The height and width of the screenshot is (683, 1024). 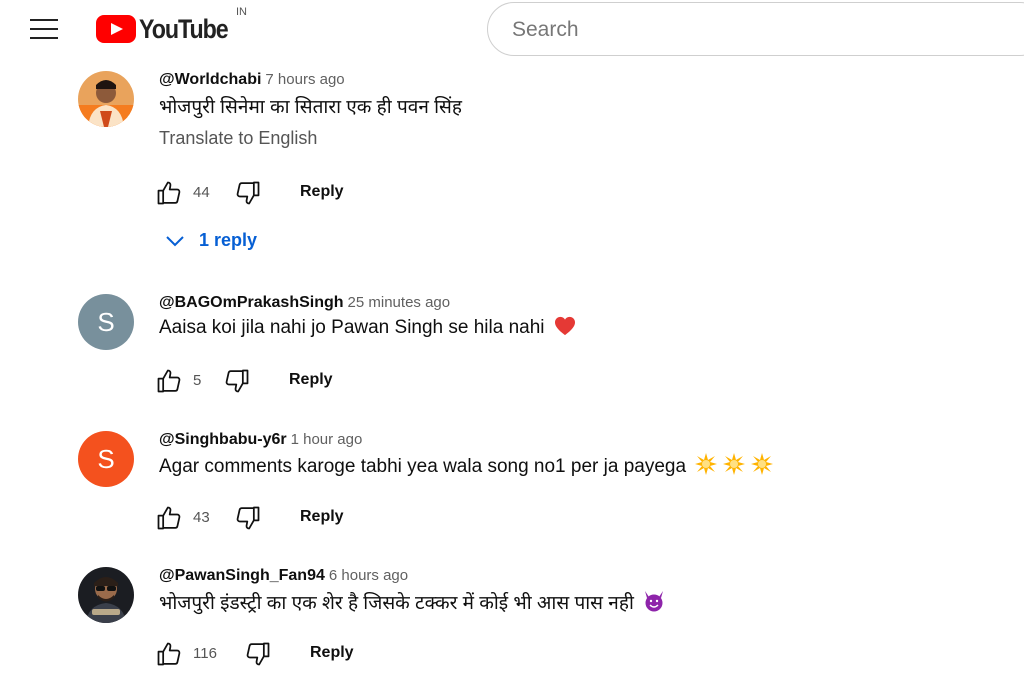 I want to click on collision-icon, so click(x=734, y=464).